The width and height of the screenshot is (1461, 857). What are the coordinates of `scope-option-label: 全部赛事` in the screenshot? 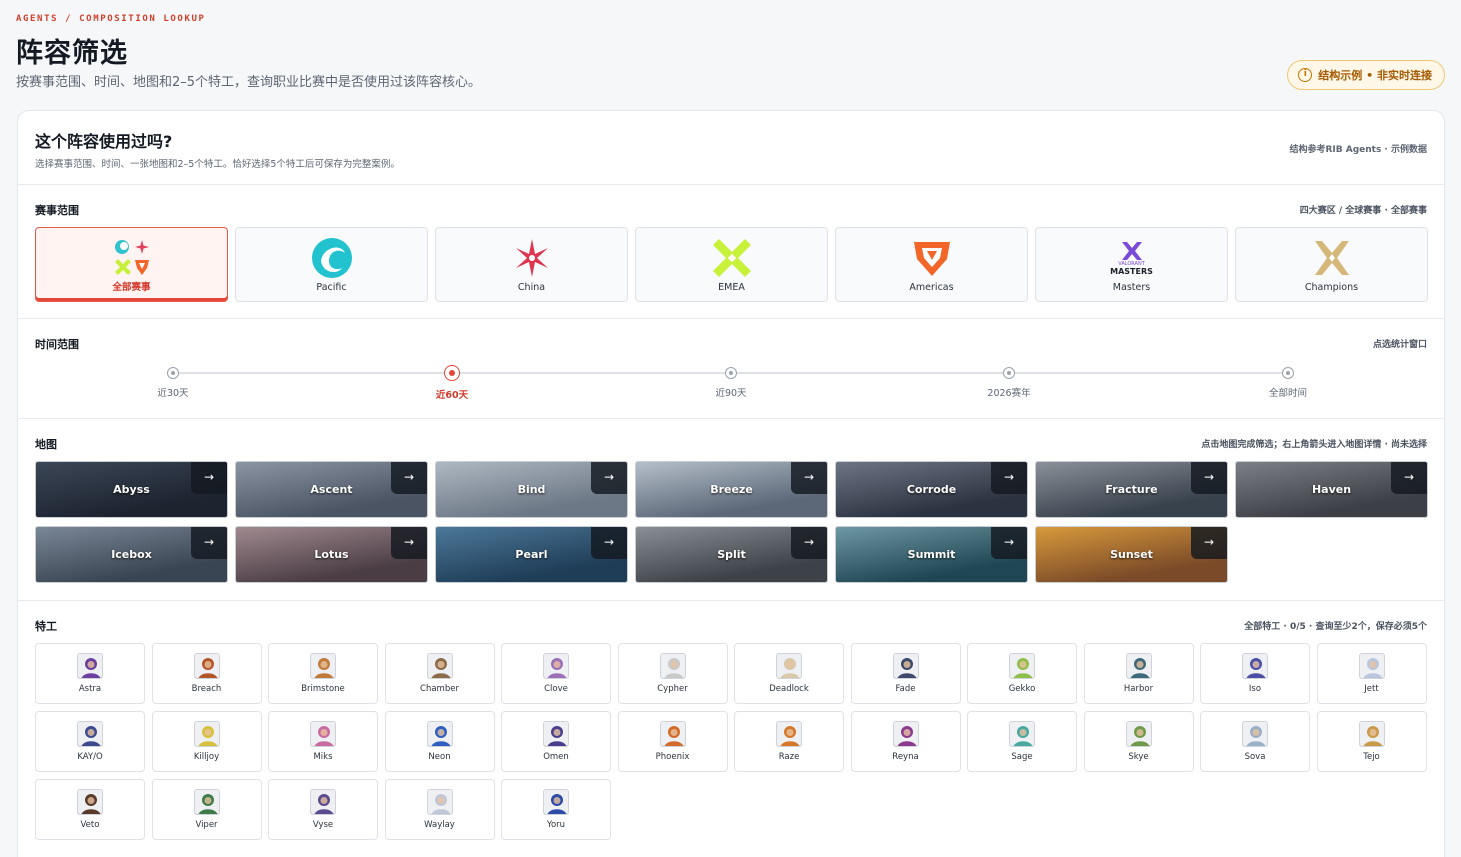 It's located at (131, 287).